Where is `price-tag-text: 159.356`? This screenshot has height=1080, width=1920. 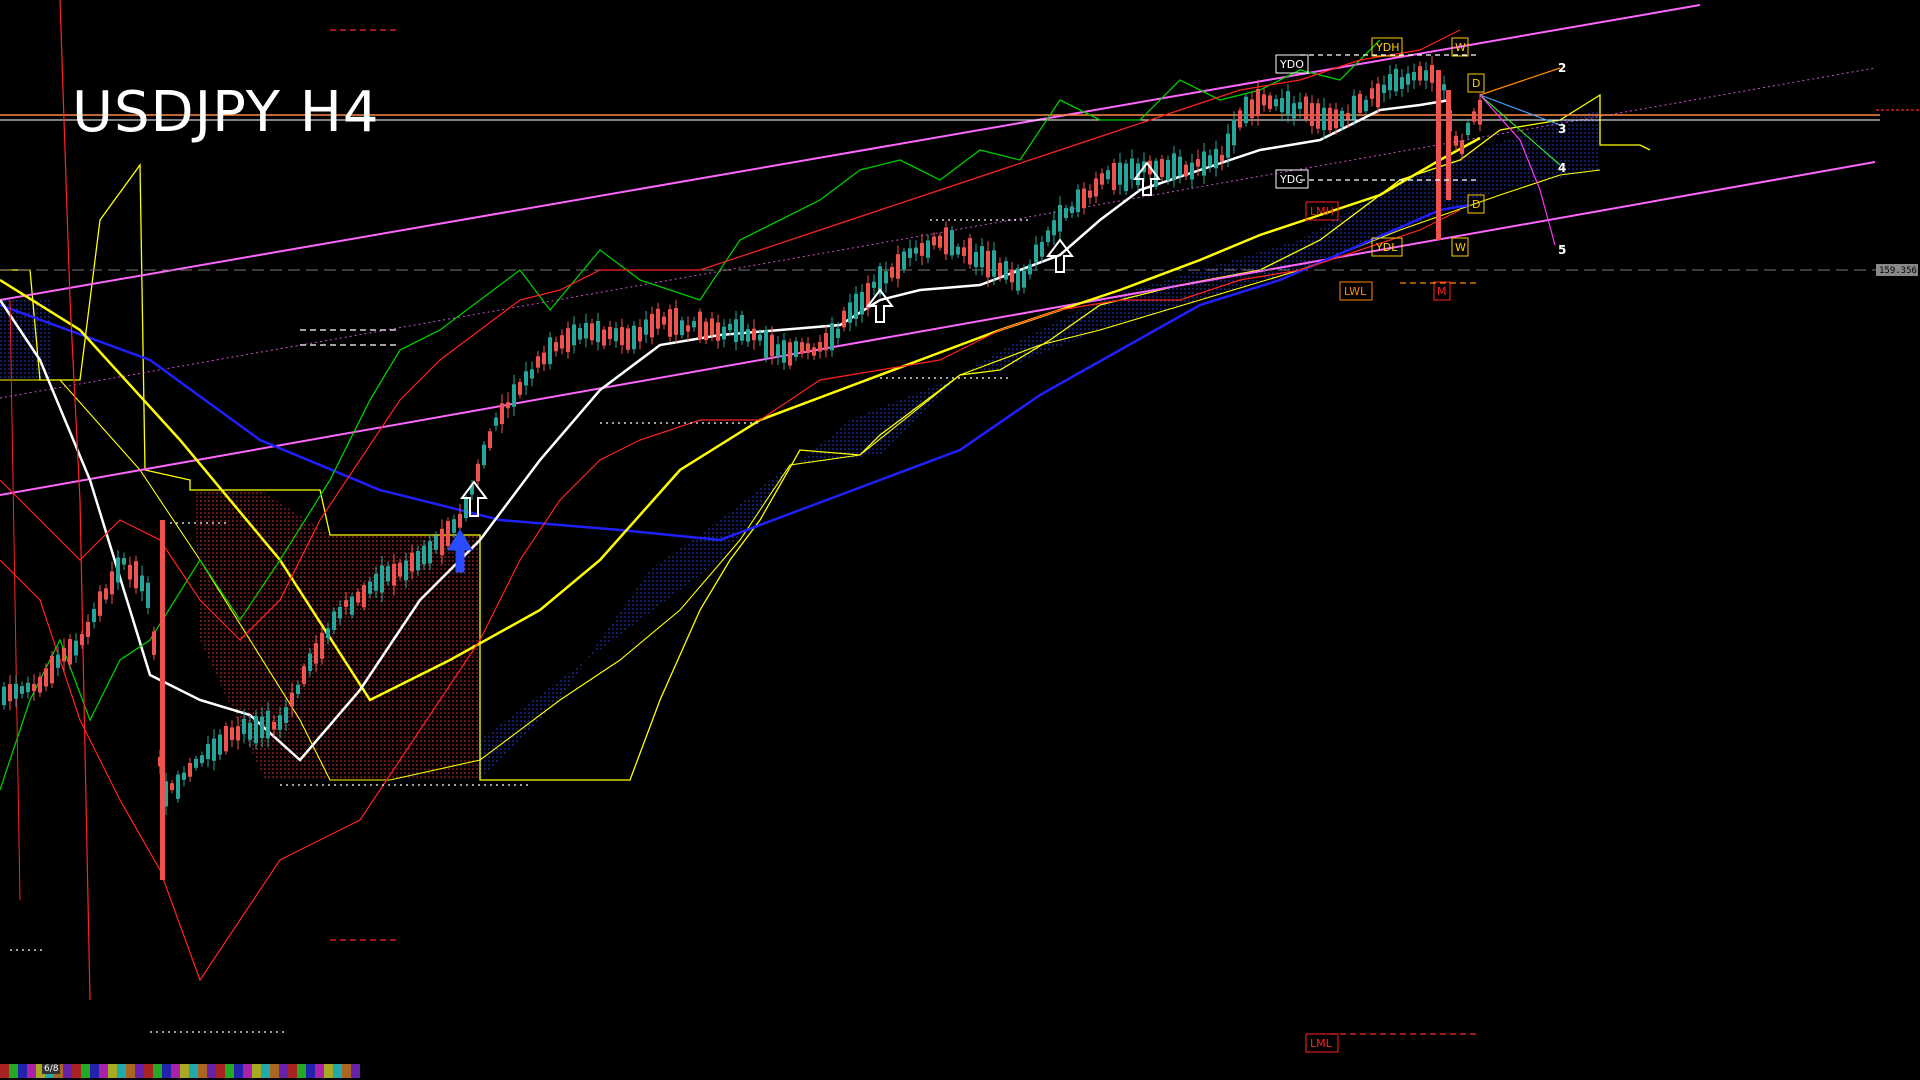 price-tag-text: 159.356 is located at coordinates (1898, 271).